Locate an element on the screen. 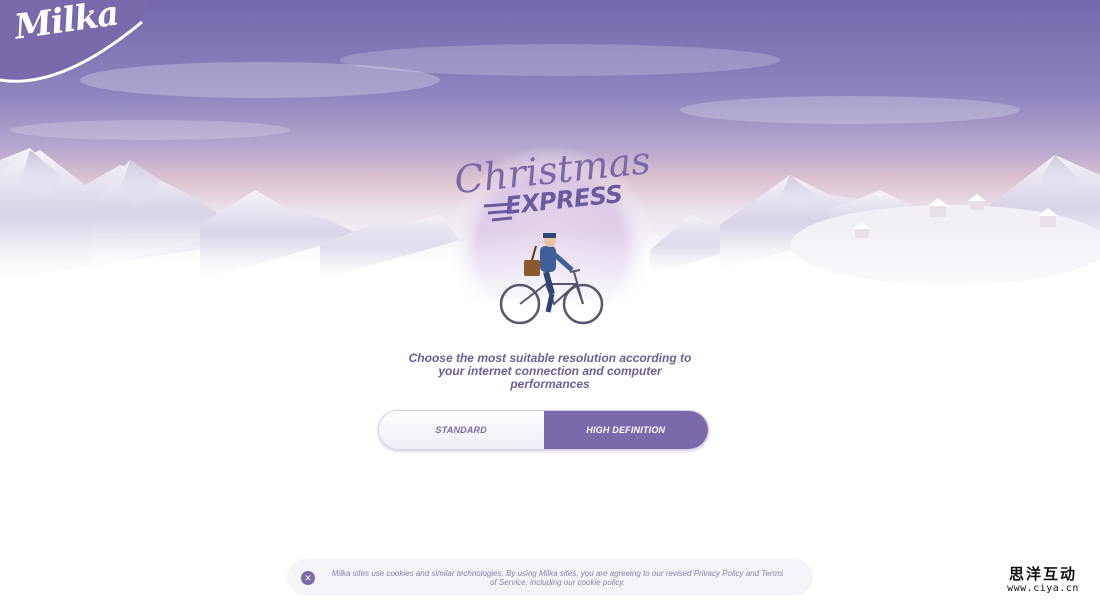 This screenshot has height=603, width=1100. resolution-toggle: STANDARD HIGH DEFINITION is located at coordinates (543, 430).